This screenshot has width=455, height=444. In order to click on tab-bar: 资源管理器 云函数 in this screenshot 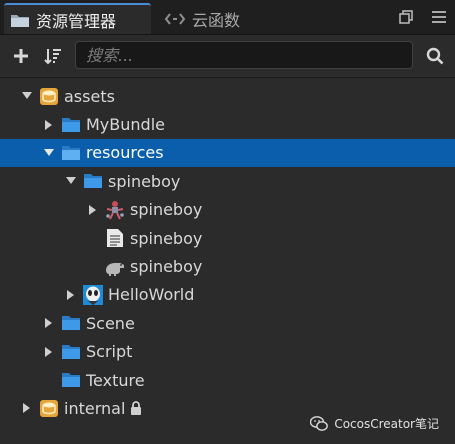, I will do `click(227, 17)`.